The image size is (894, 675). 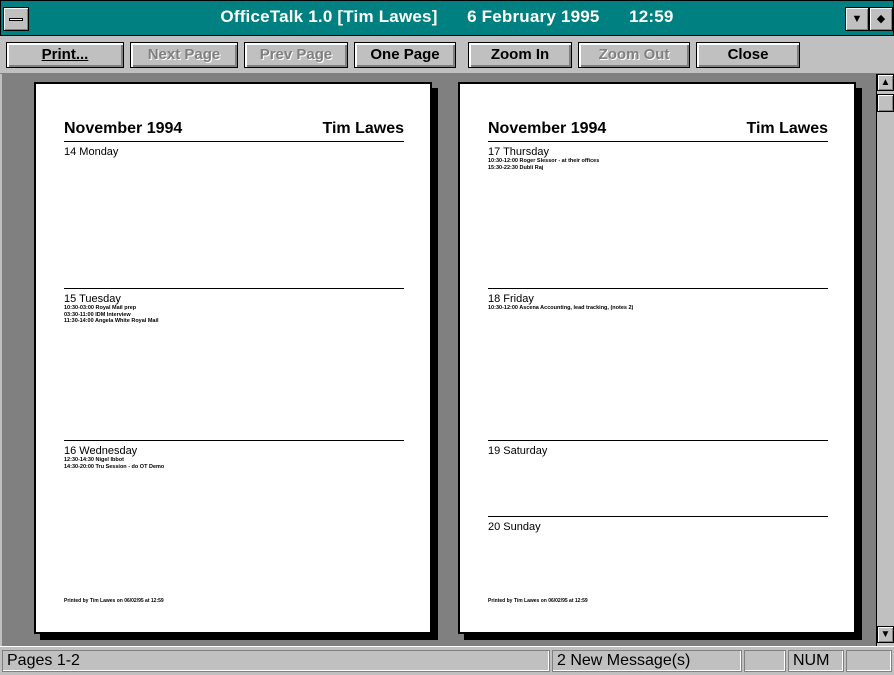 What do you see at coordinates (92, 299) in the screenshot?
I see `day-name: 15 Tuesday` at bounding box center [92, 299].